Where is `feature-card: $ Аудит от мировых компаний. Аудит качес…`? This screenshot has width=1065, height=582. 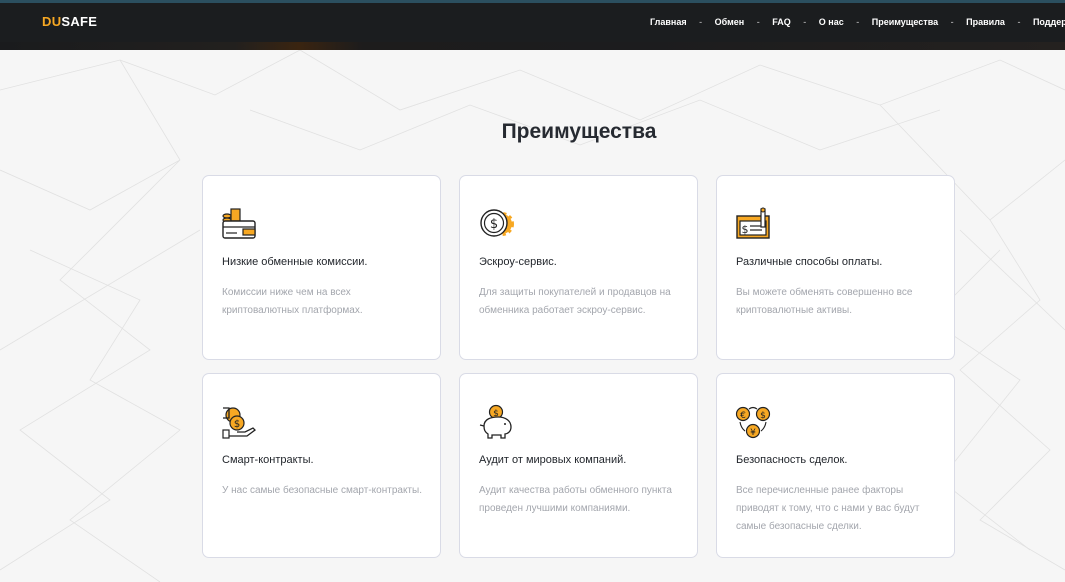 feature-card: $ Аудит от мировых компаний. Аудит качес… is located at coordinates (578, 465).